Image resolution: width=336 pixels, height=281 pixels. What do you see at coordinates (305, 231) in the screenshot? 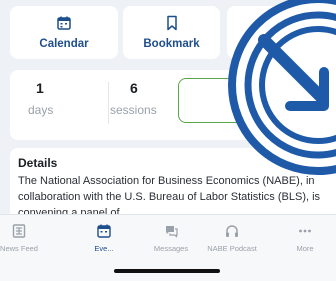
I see `more-dots-icon` at bounding box center [305, 231].